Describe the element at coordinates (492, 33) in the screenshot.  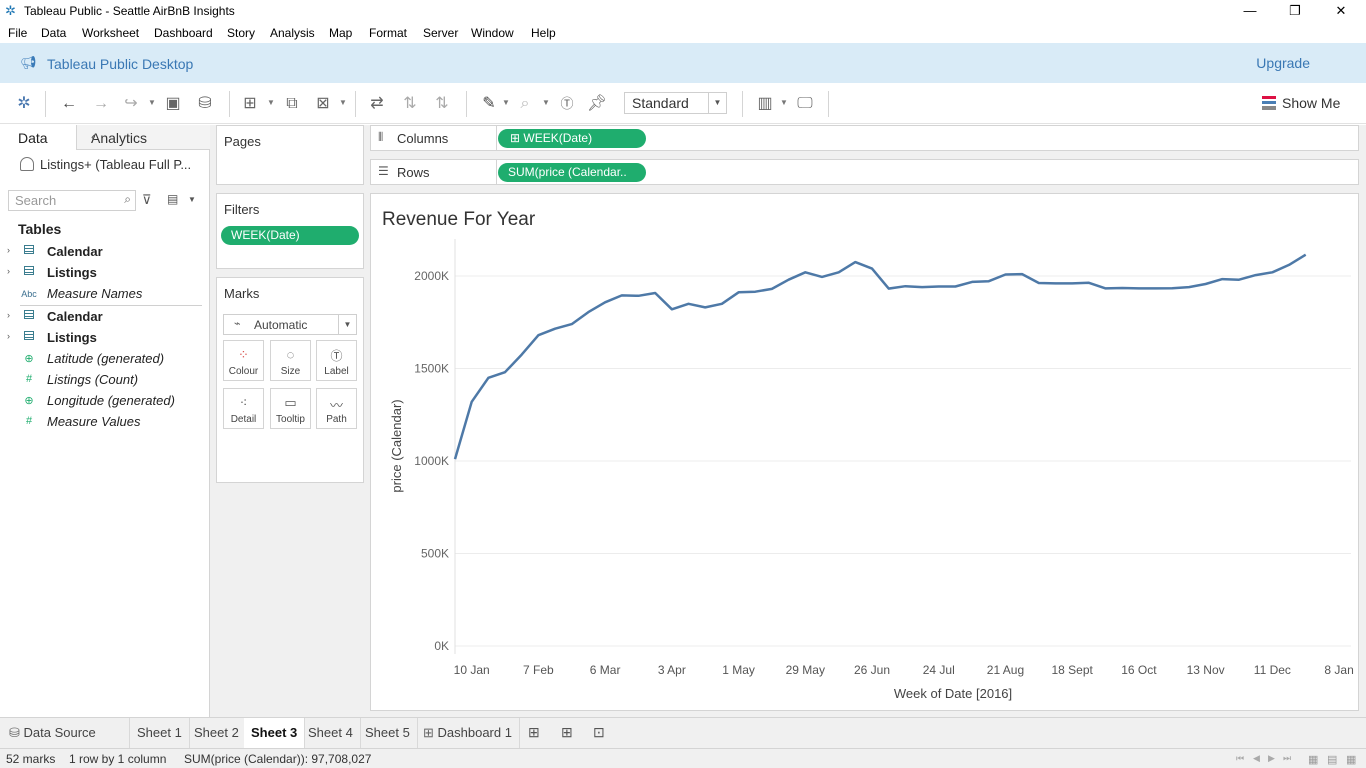
I see `menu-window: Window` at that location.